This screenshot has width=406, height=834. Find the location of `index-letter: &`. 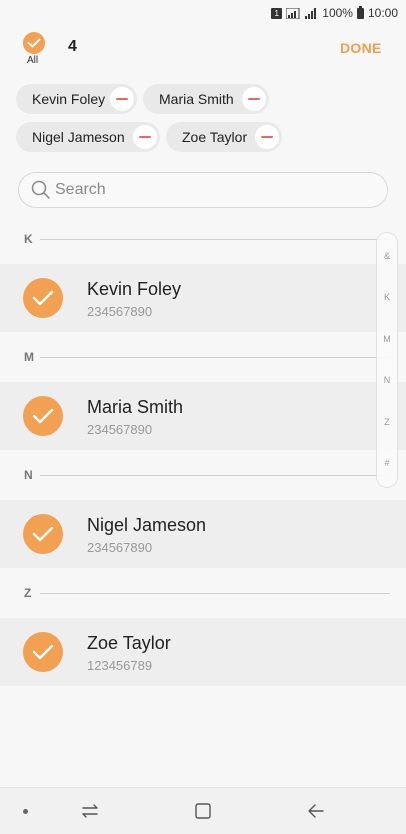

index-letter: & is located at coordinates (387, 256).